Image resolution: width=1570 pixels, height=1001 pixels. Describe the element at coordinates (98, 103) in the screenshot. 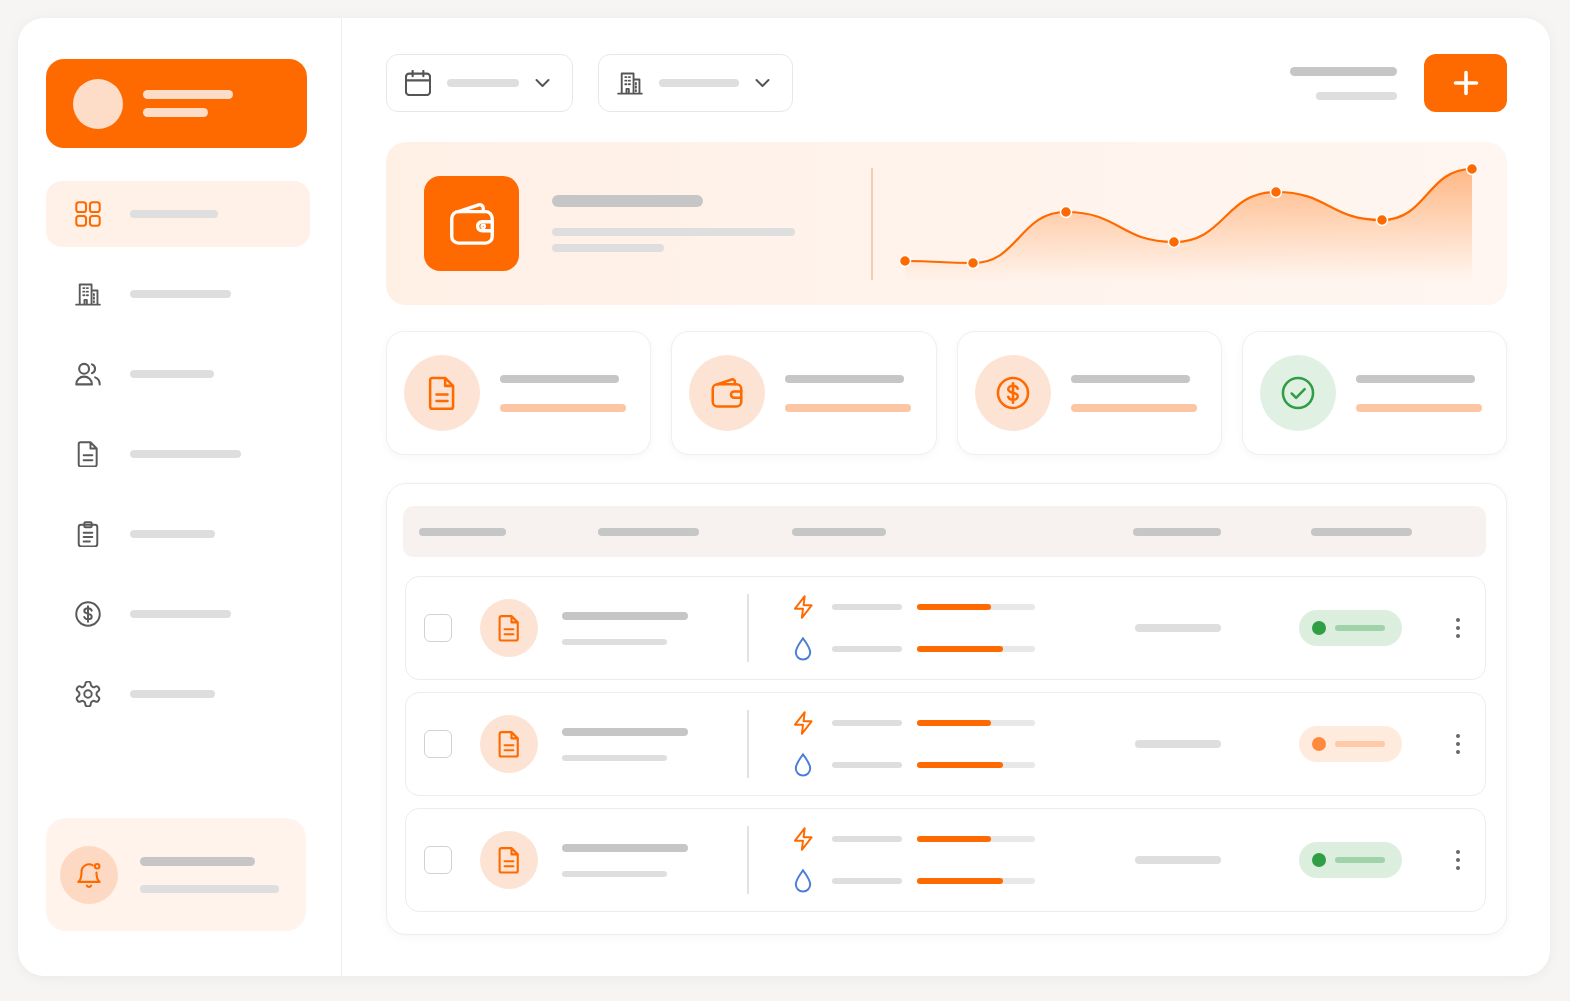

I see `avatar-icon` at that location.